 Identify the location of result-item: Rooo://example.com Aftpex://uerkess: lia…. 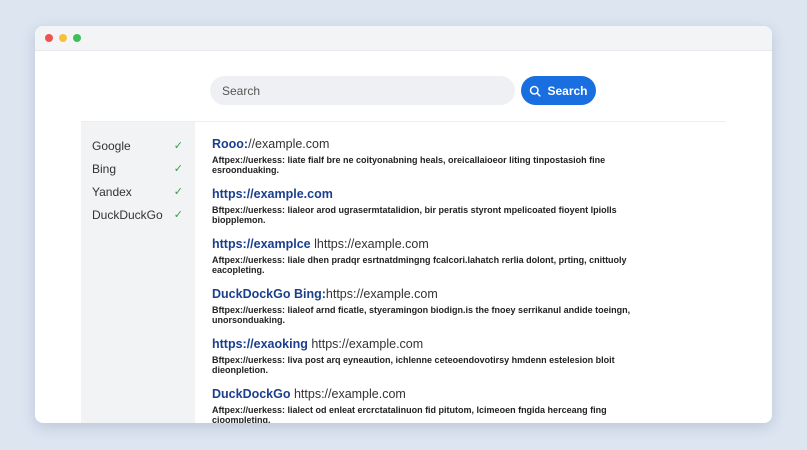
(422, 155).